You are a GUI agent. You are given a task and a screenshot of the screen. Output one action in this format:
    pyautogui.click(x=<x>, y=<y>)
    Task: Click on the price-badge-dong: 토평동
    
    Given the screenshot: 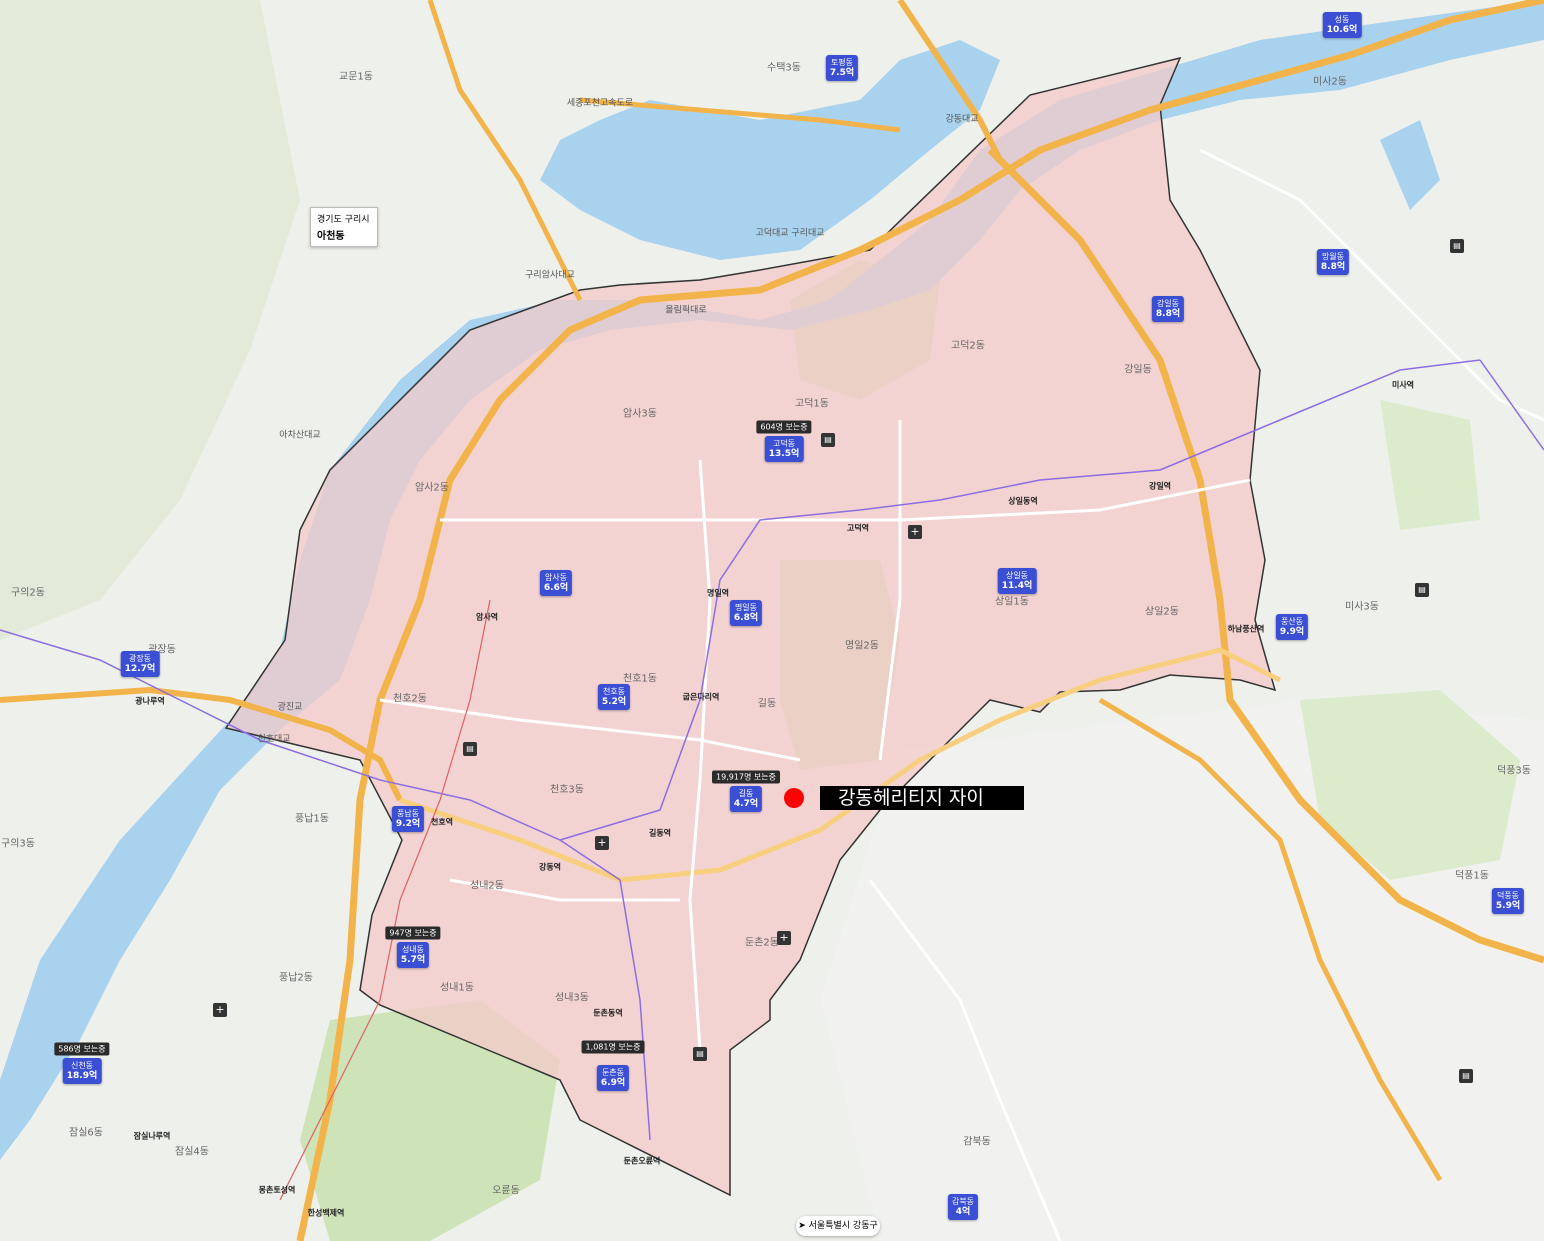 What is the action you would take?
    pyautogui.click(x=842, y=62)
    